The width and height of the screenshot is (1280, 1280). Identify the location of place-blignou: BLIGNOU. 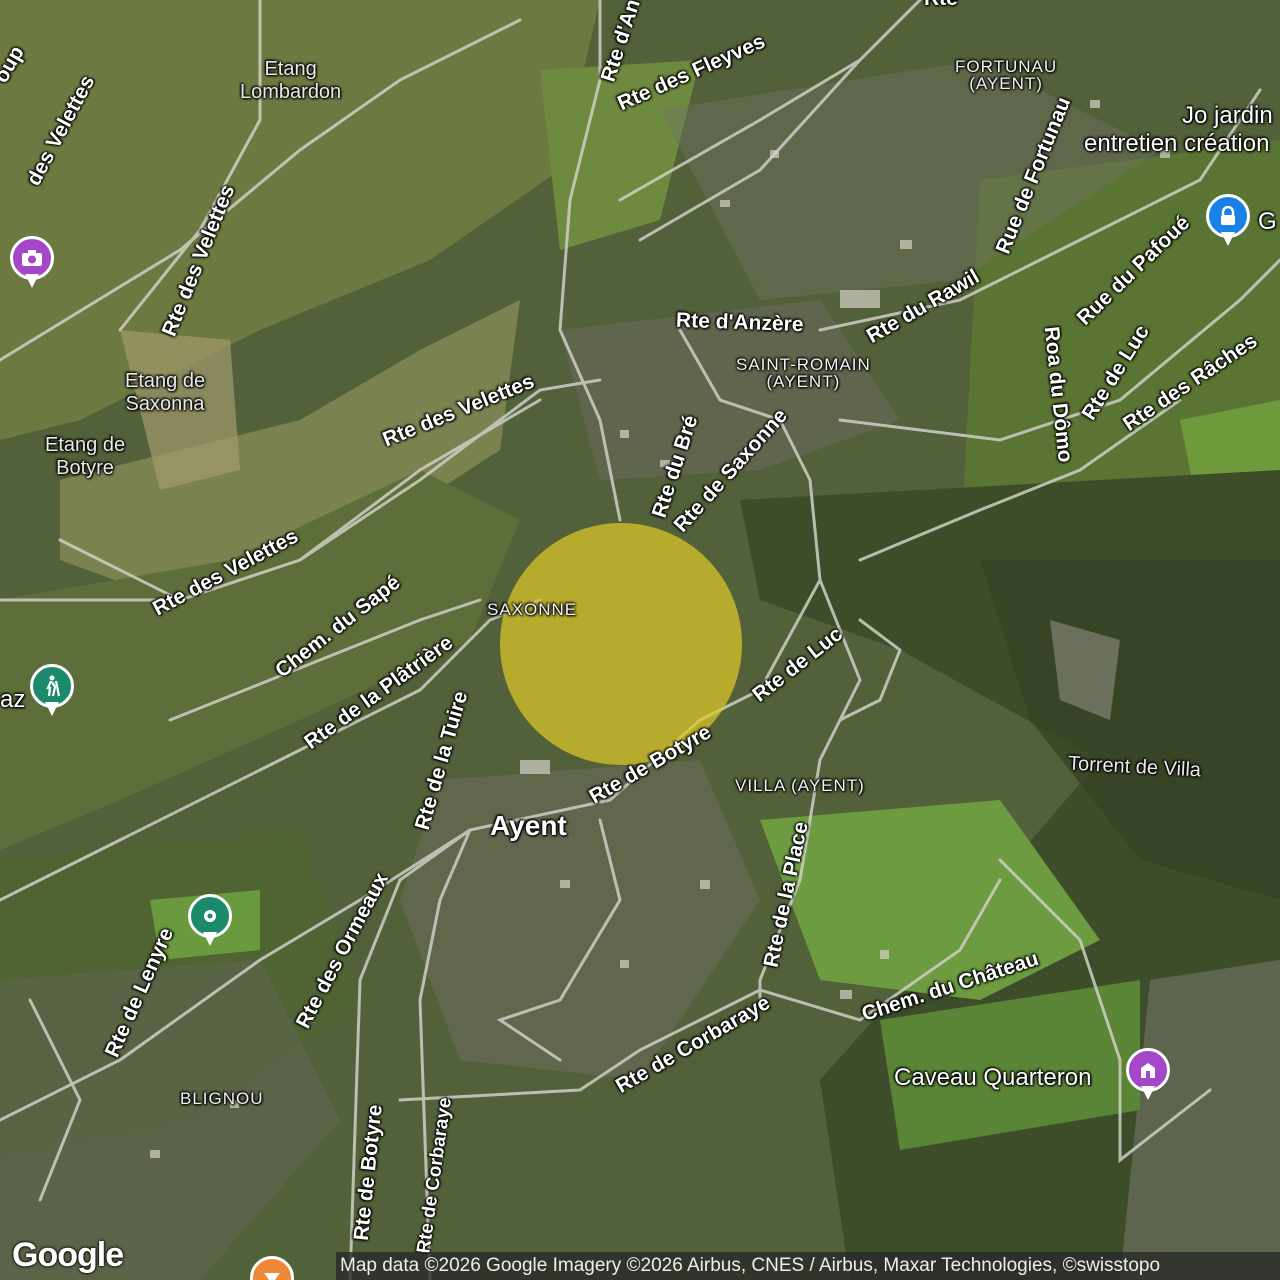
(222, 1098).